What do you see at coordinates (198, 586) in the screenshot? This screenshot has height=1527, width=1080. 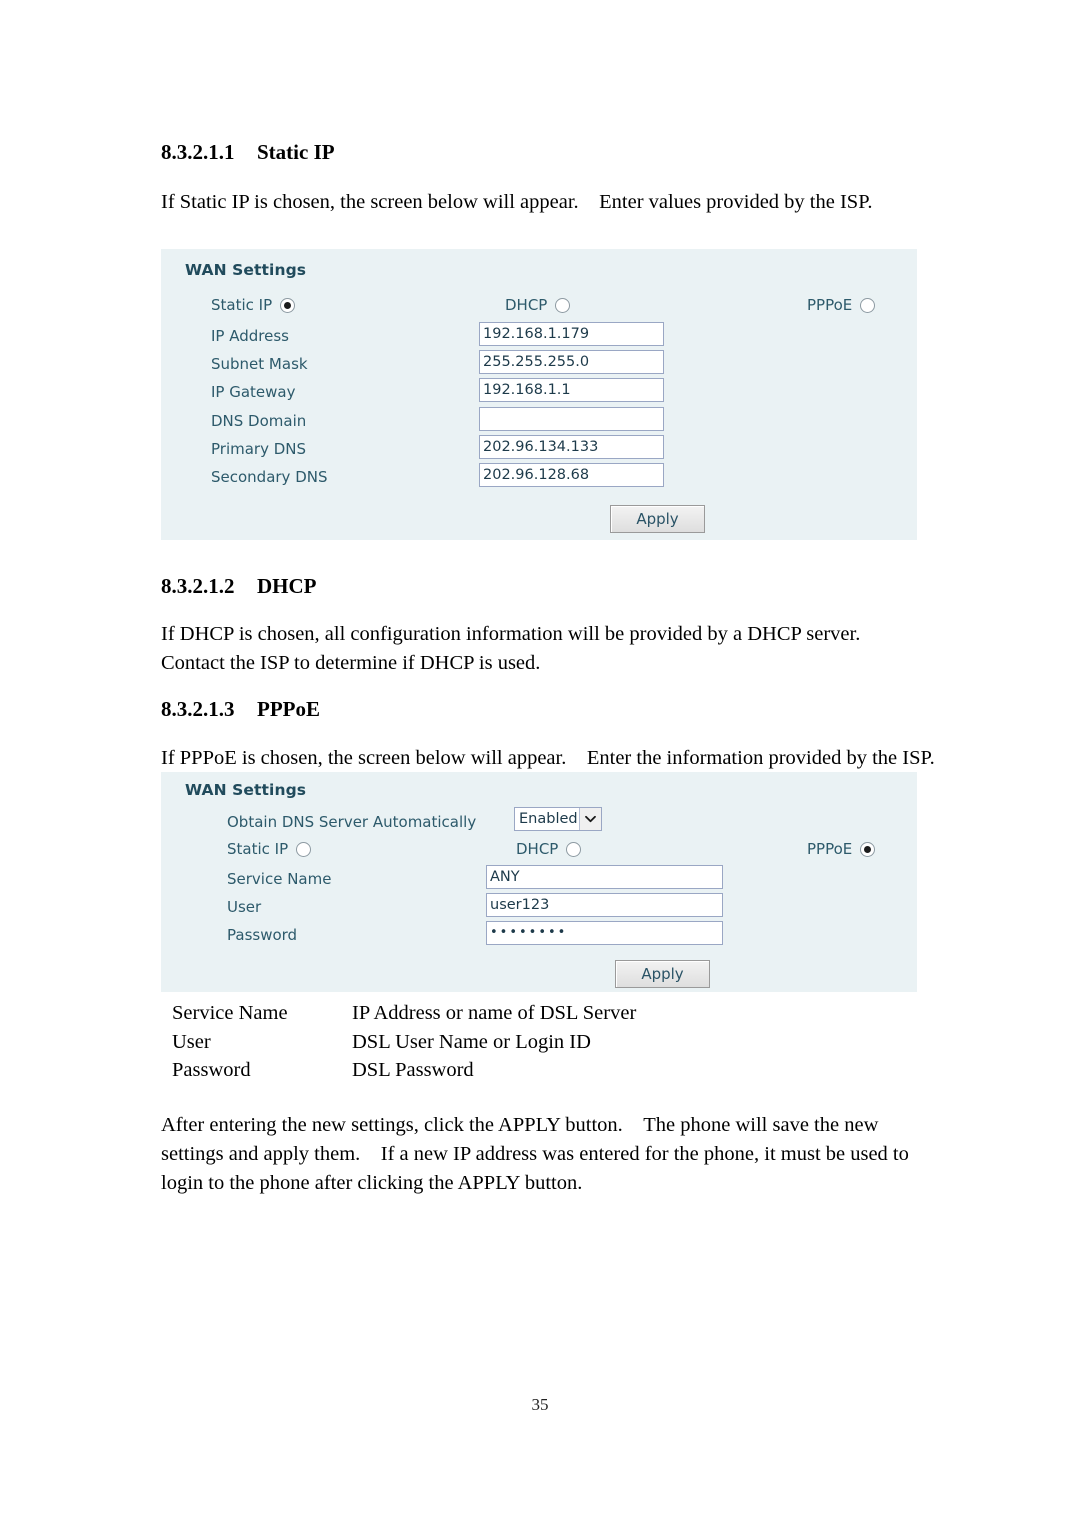 I see `heading-number: 8.3.2.1.2` at bounding box center [198, 586].